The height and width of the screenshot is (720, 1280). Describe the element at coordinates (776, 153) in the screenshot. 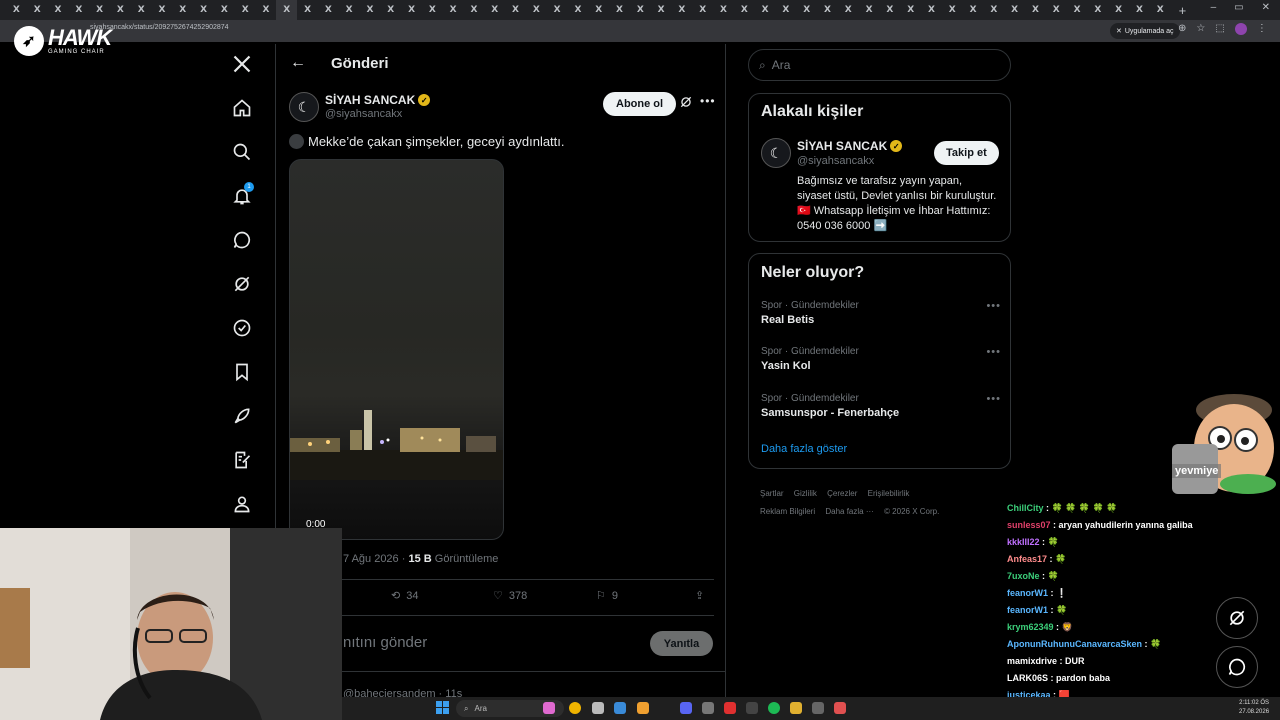

I see `related-avatar: ☾` at that location.